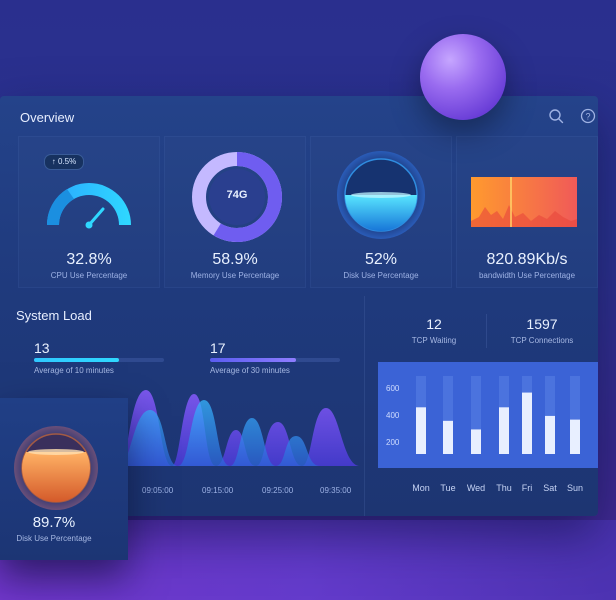 This screenshot has height=600, width=616. What do you see at coordinates (381, 195) in the screenshot?
I see `liquid-sphere-icon` at bounding box center [381, 195].